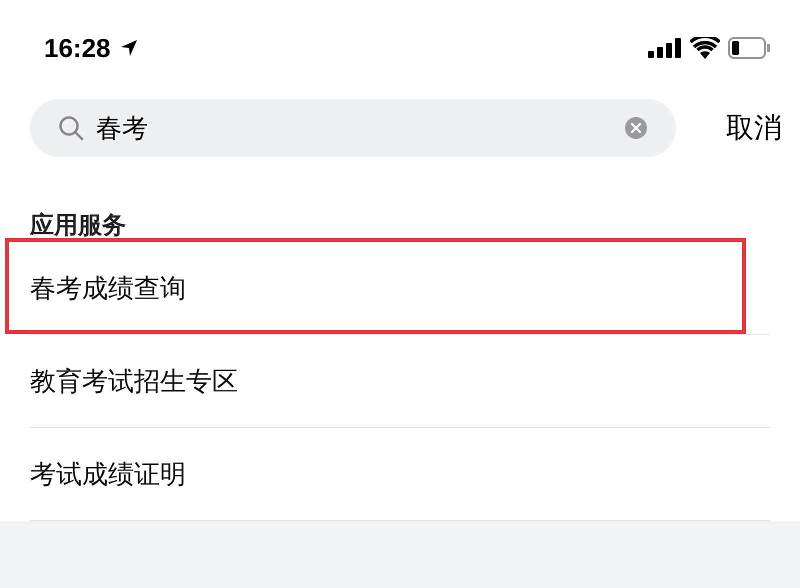  Describe the element at coordinates (134, 381) in the screenshot. I see `result-item: 教育考试招生专区` at that location.